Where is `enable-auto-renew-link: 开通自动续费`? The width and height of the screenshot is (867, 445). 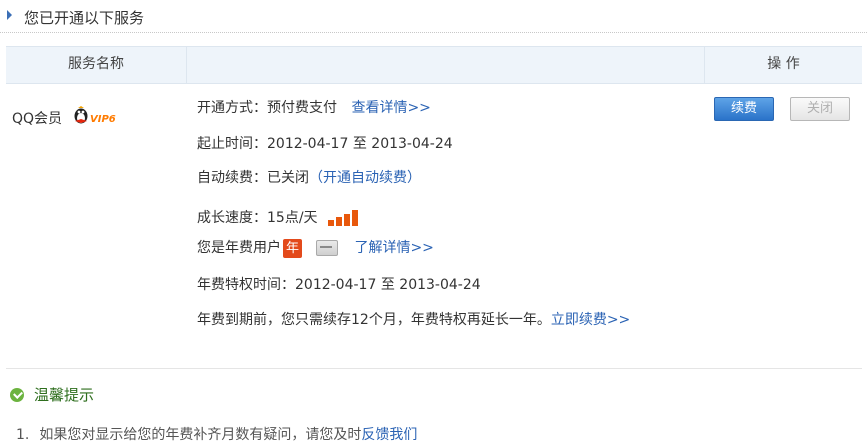
enable-auto-renew-link: 开通自动续费 is located at coordinates (365, 178).